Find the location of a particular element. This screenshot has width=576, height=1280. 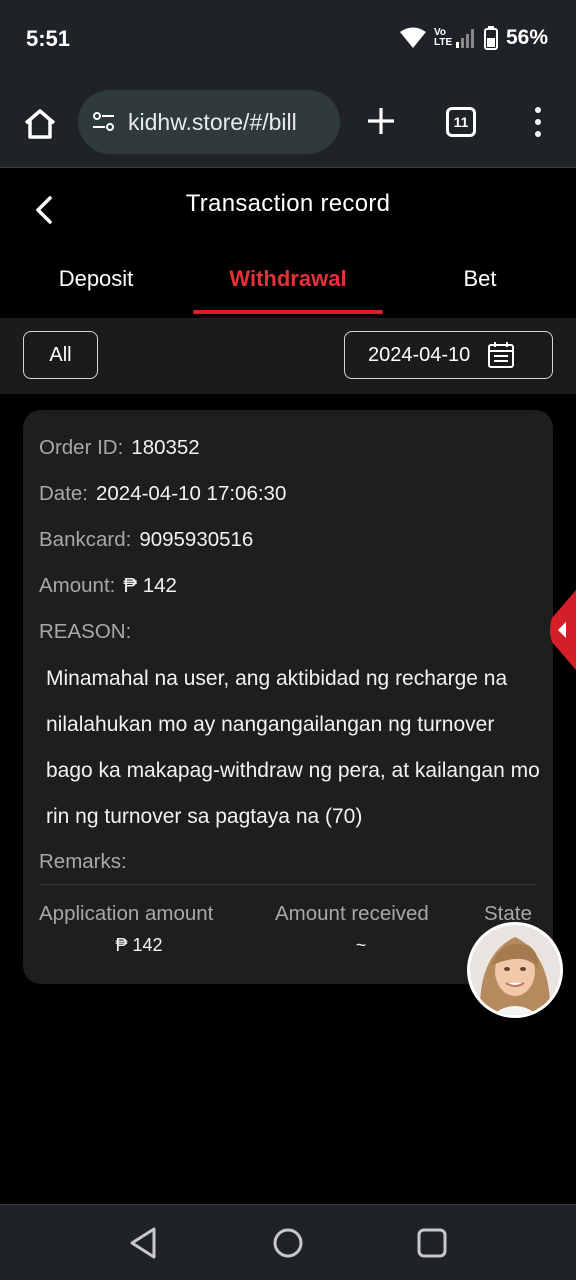

browser-toolbar: kidhw.store/#/bill 11 is located at coordinates (288, 124).